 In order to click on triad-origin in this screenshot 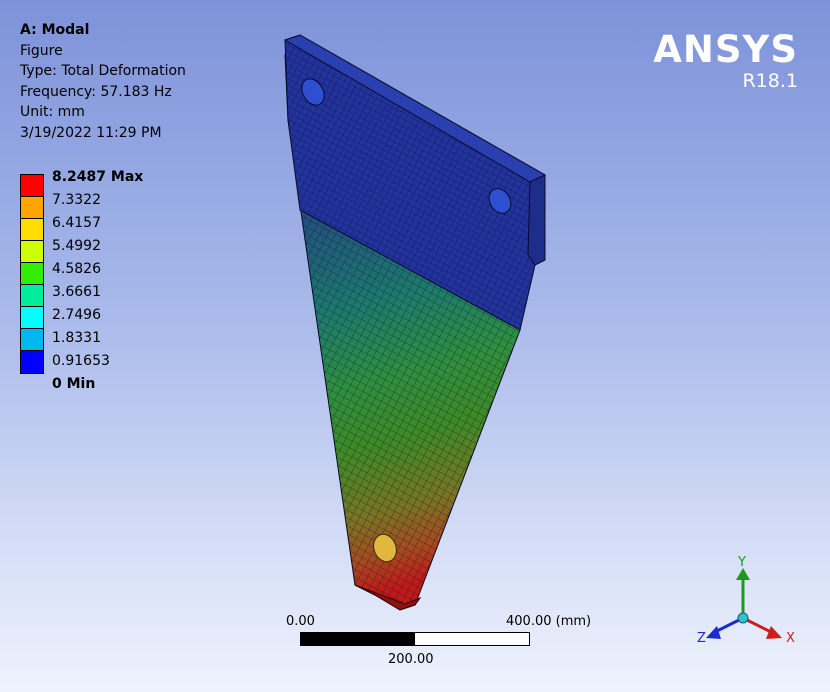, I will do `click(743, 618)`.